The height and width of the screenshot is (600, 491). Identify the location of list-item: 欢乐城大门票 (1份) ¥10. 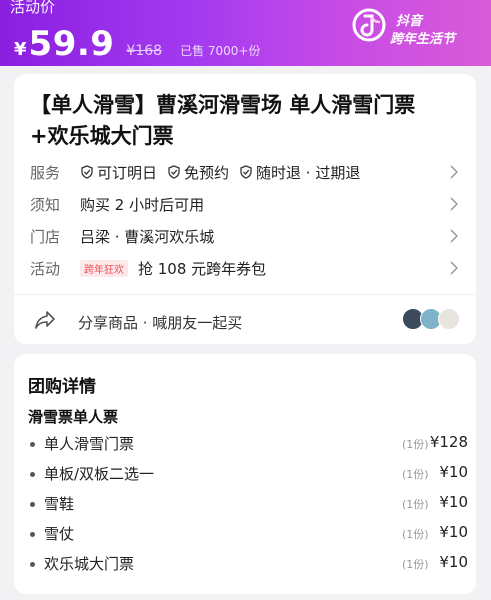
(248, 564).